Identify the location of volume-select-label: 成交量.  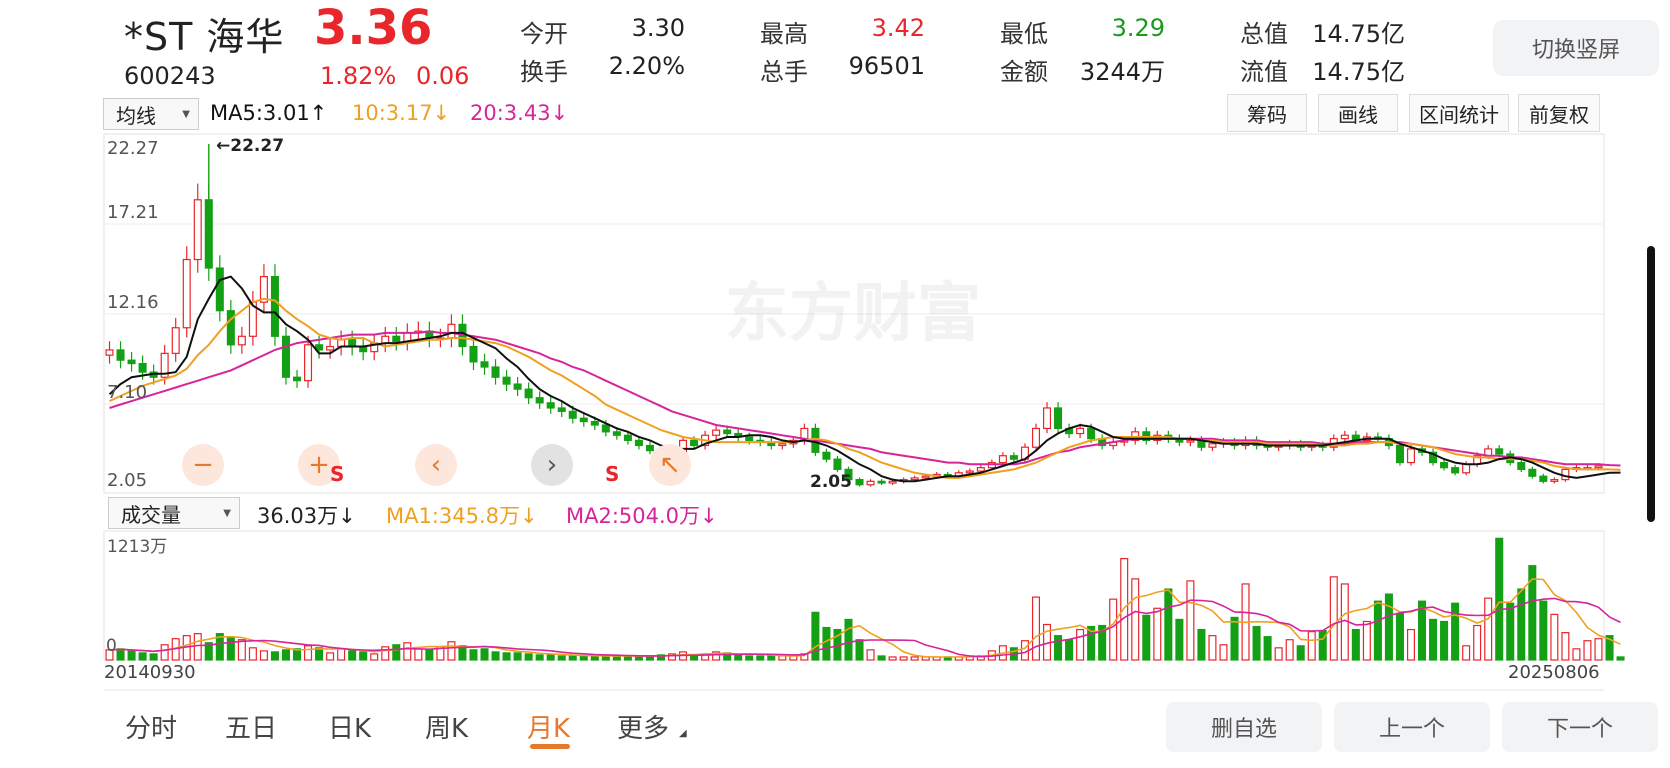
(151, 514).